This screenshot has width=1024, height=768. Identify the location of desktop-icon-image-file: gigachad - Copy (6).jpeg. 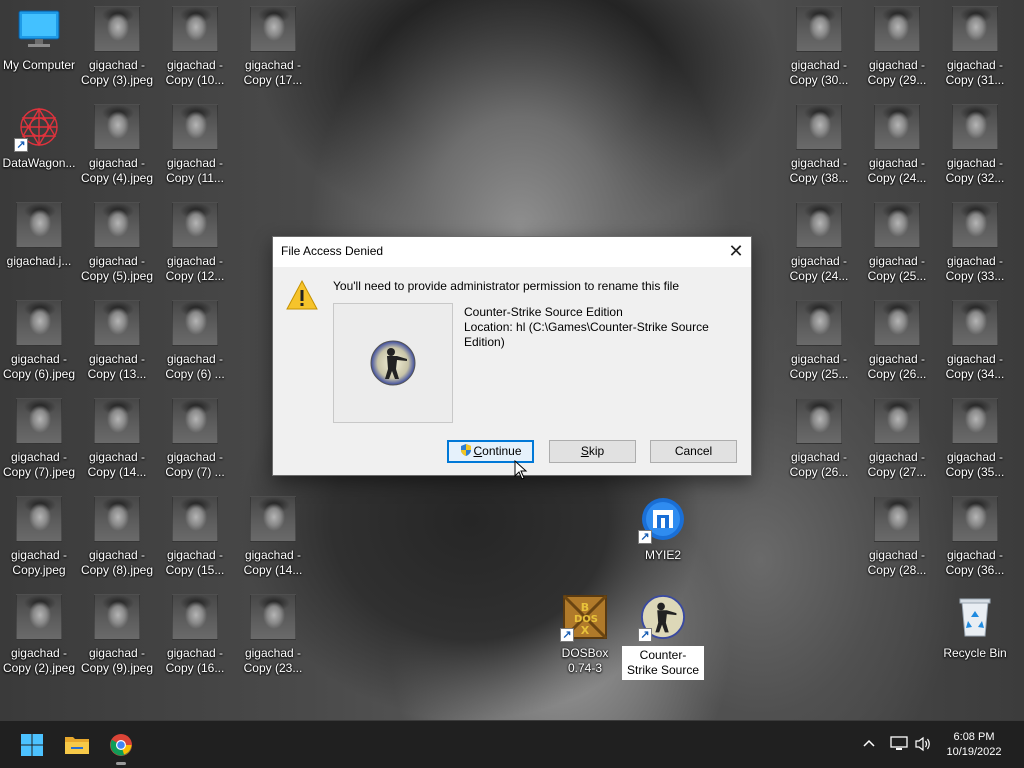
(39, 340).